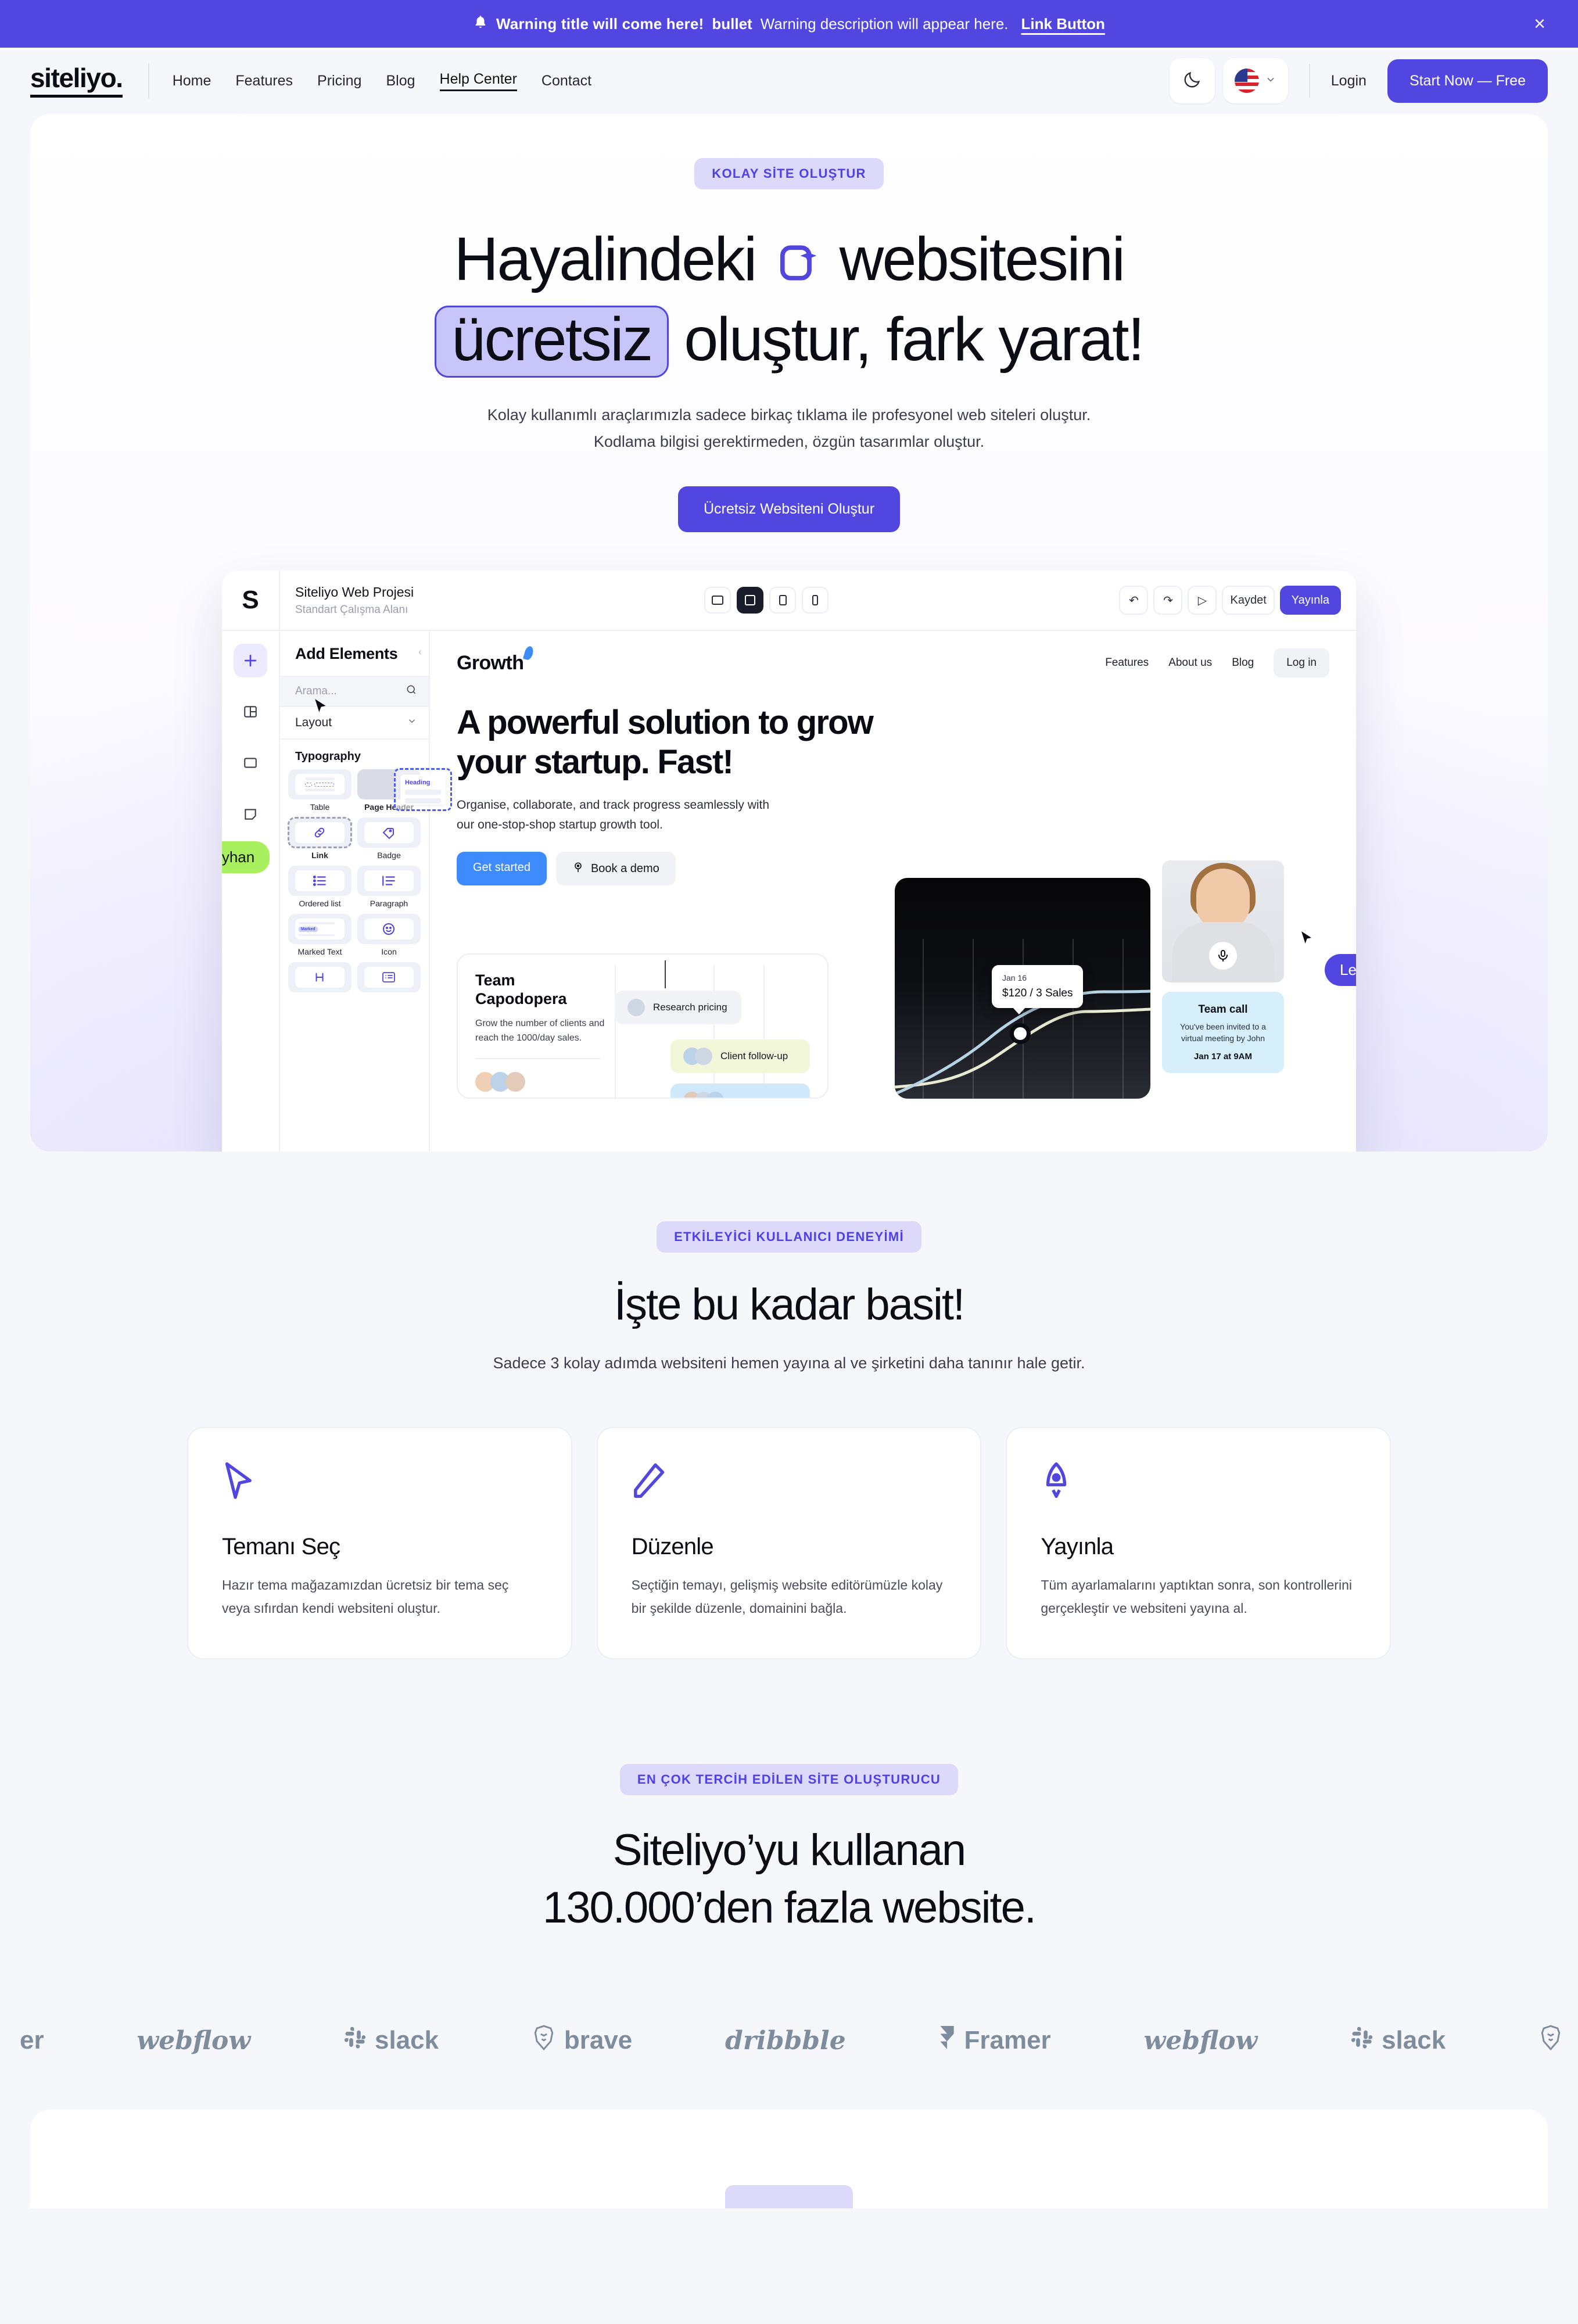 The height and width of the screenshot is (2324, 1578). What do you see at coordinates (1200, 2040) in the screenshot?
I see `logo-webflow-2: webflow` at bounding box center [1200, 2040].